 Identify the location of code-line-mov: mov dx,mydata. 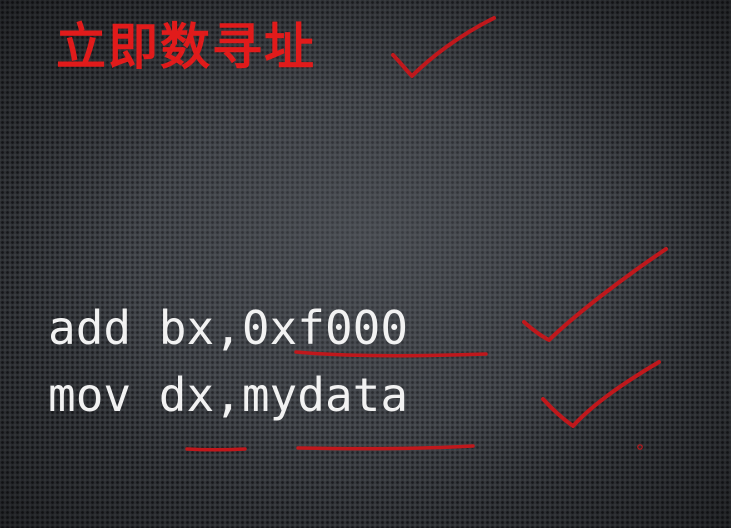
(228, 395).